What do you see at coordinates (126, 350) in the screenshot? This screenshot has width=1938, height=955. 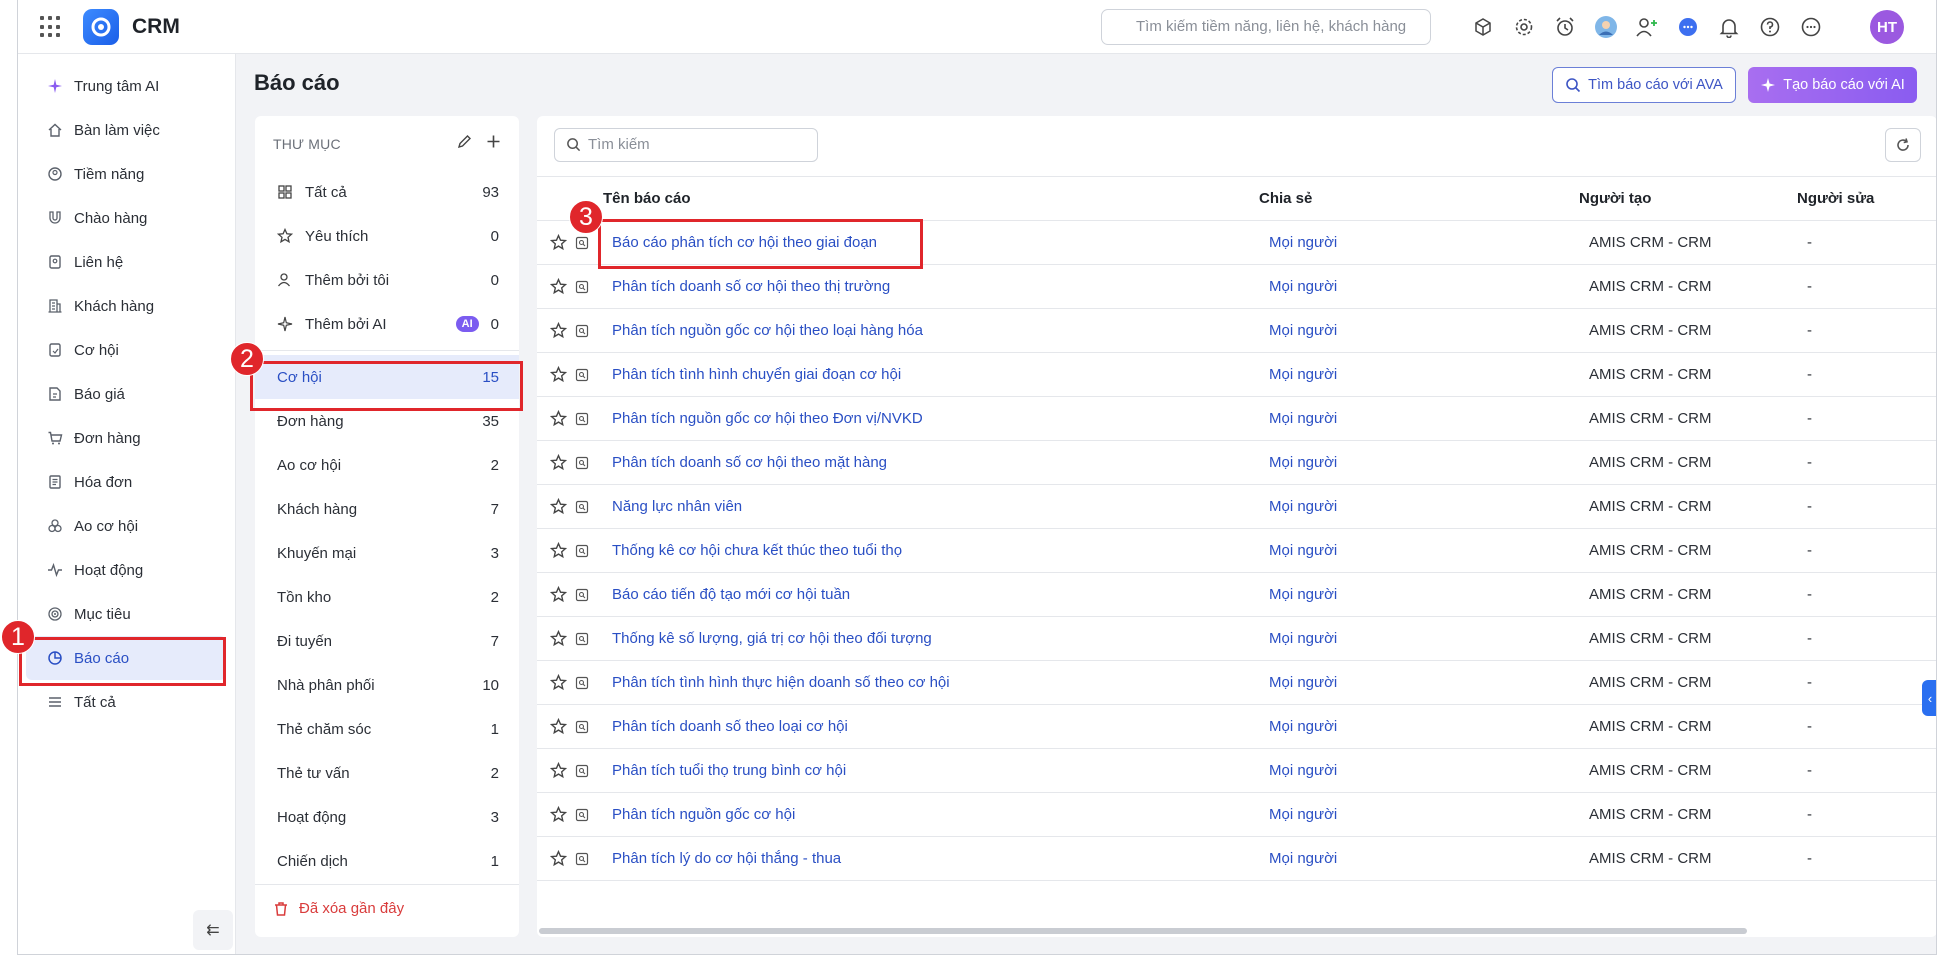 I see `sidebar-item-opportunity: Cơ hội` at bounding box center [126, 350].